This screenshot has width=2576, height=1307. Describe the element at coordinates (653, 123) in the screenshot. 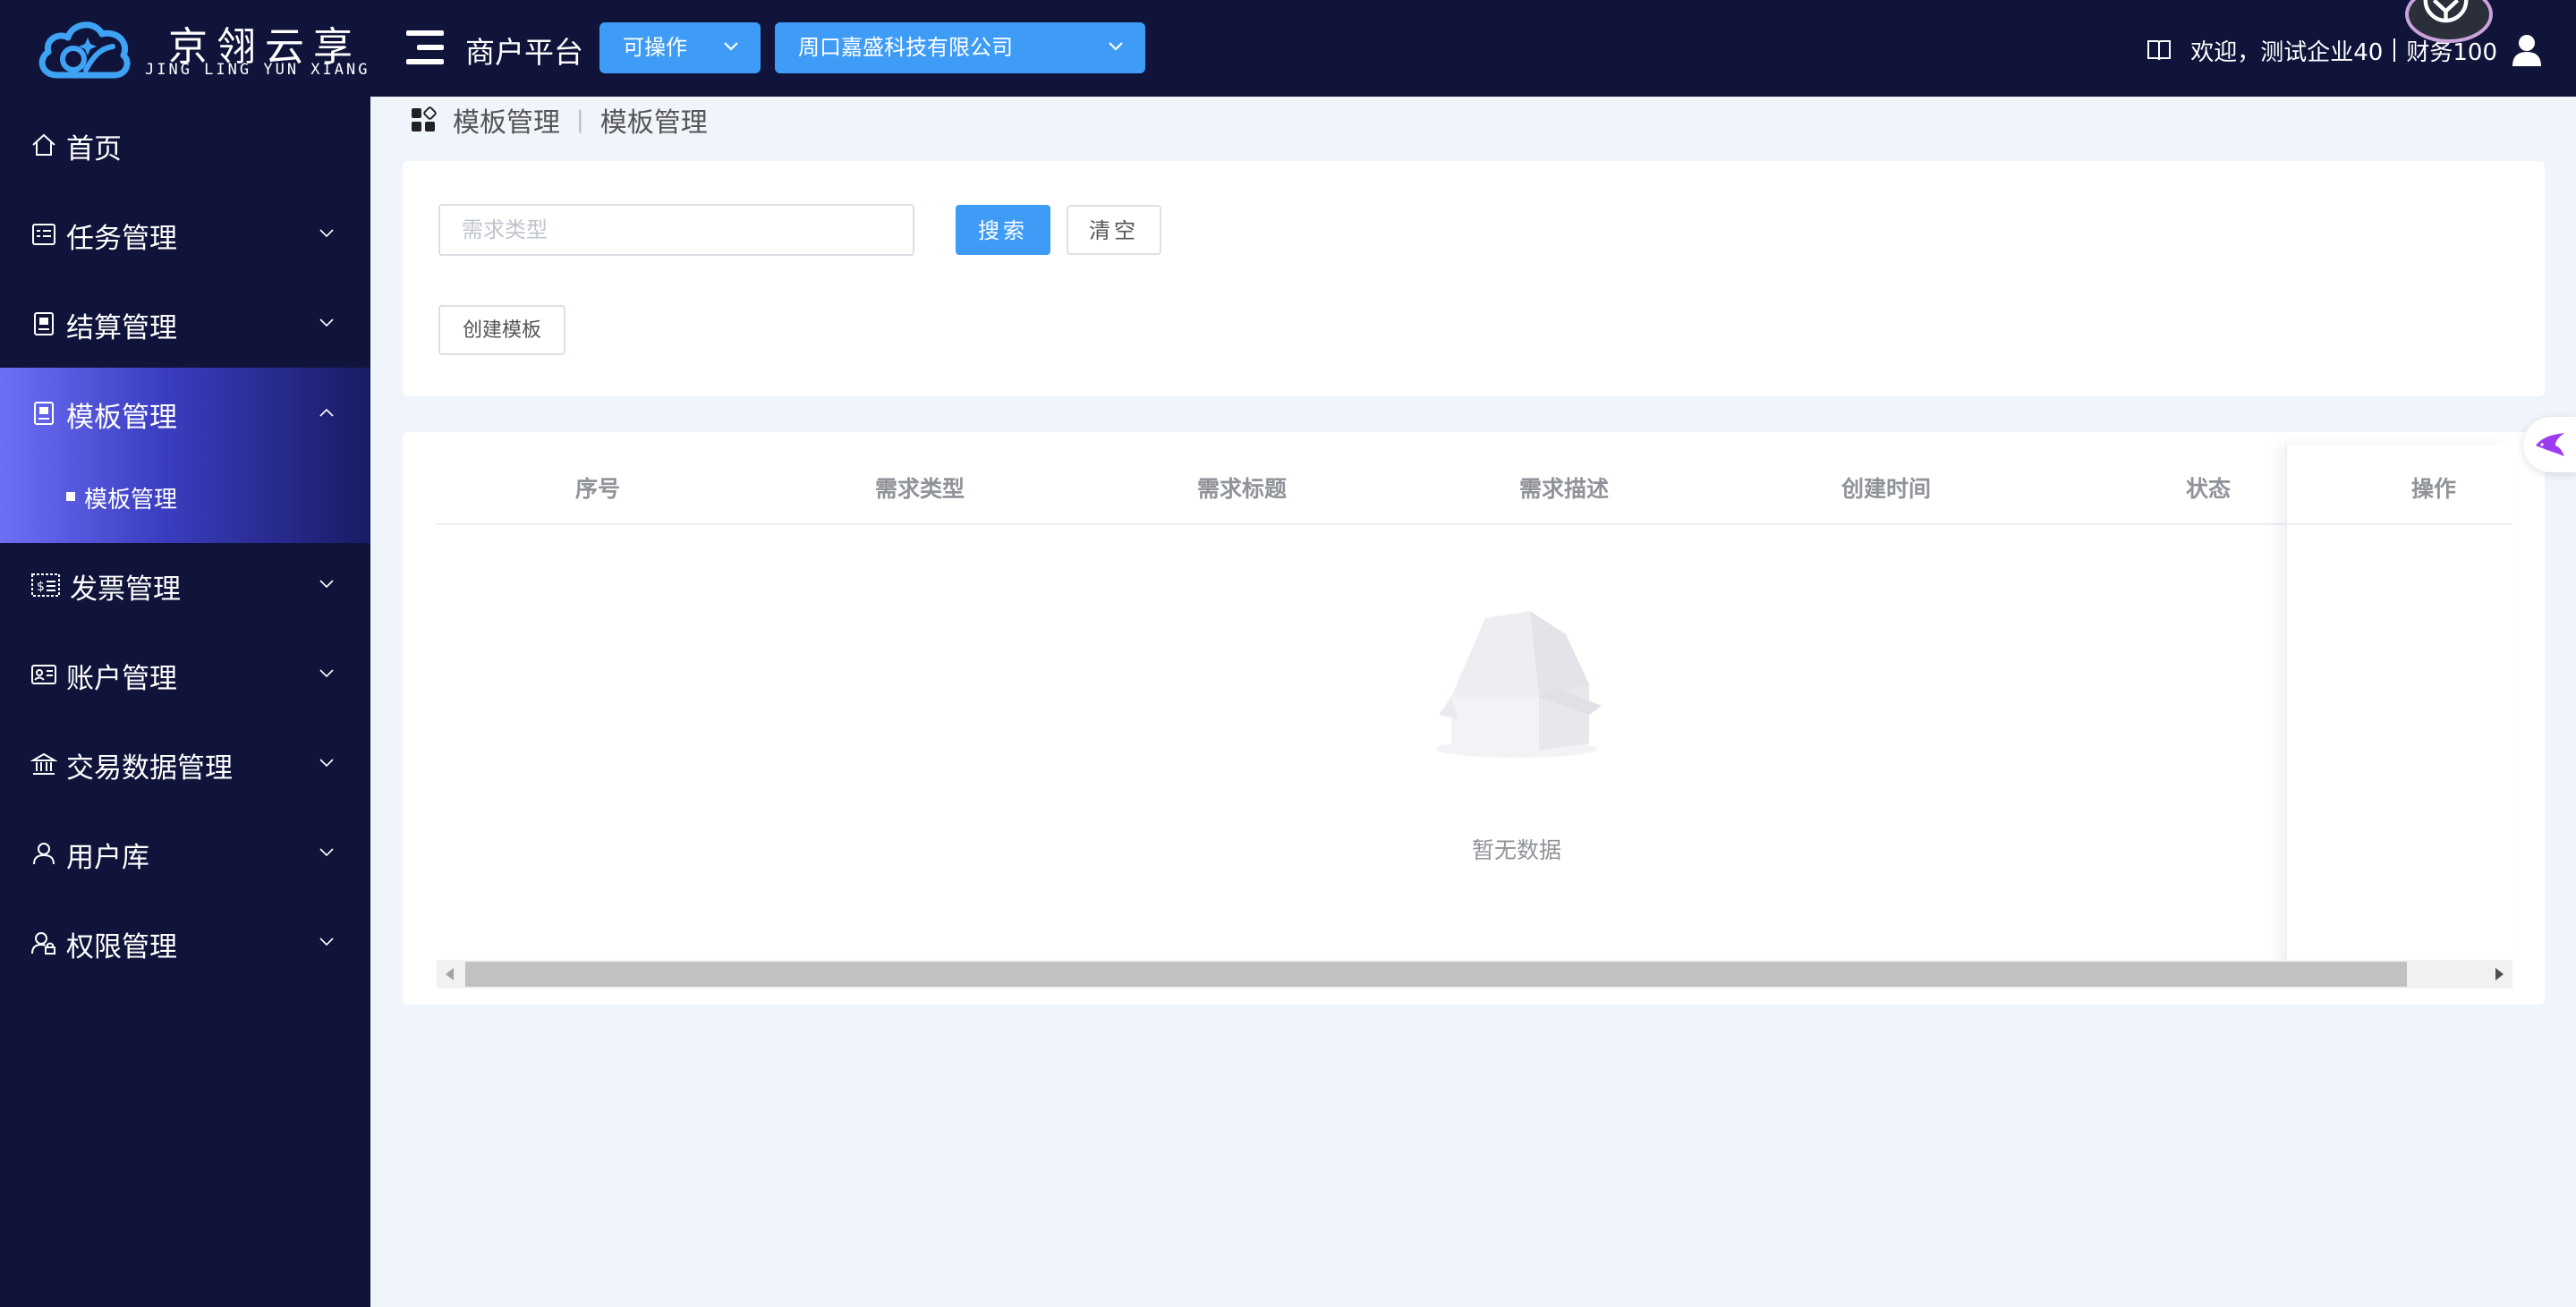

I see `breadcrumb-current: 模板管理` at that location.